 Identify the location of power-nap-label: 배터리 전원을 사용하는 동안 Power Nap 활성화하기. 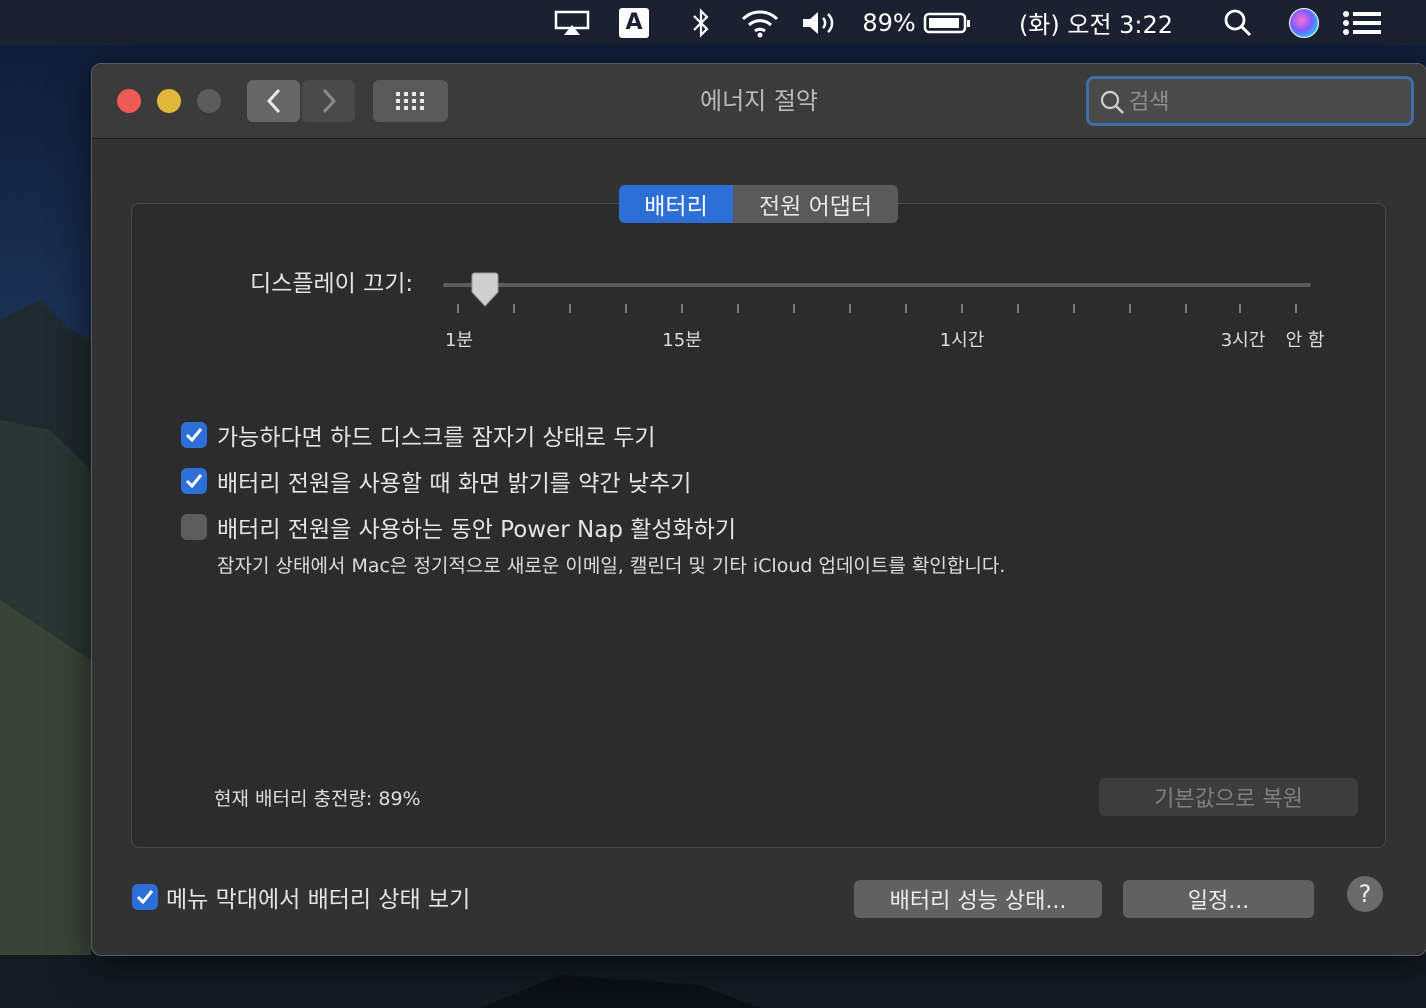
(477, 530).